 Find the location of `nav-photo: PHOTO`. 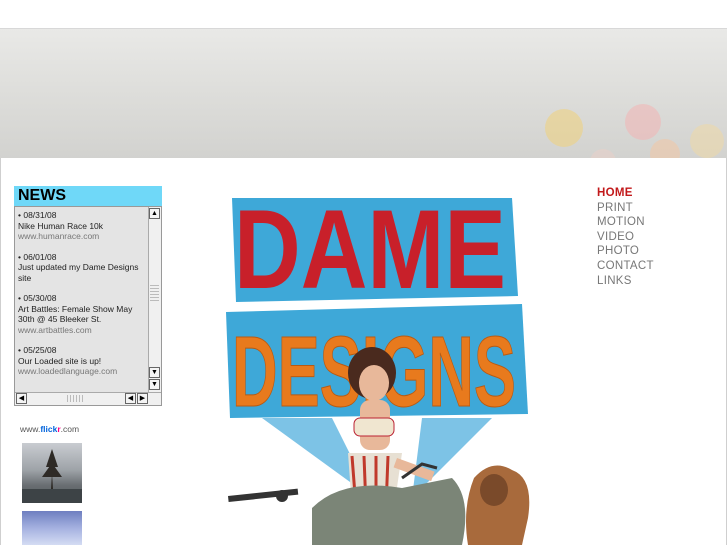

nav-photo: PHOTO is located at coordinates (625, 251).